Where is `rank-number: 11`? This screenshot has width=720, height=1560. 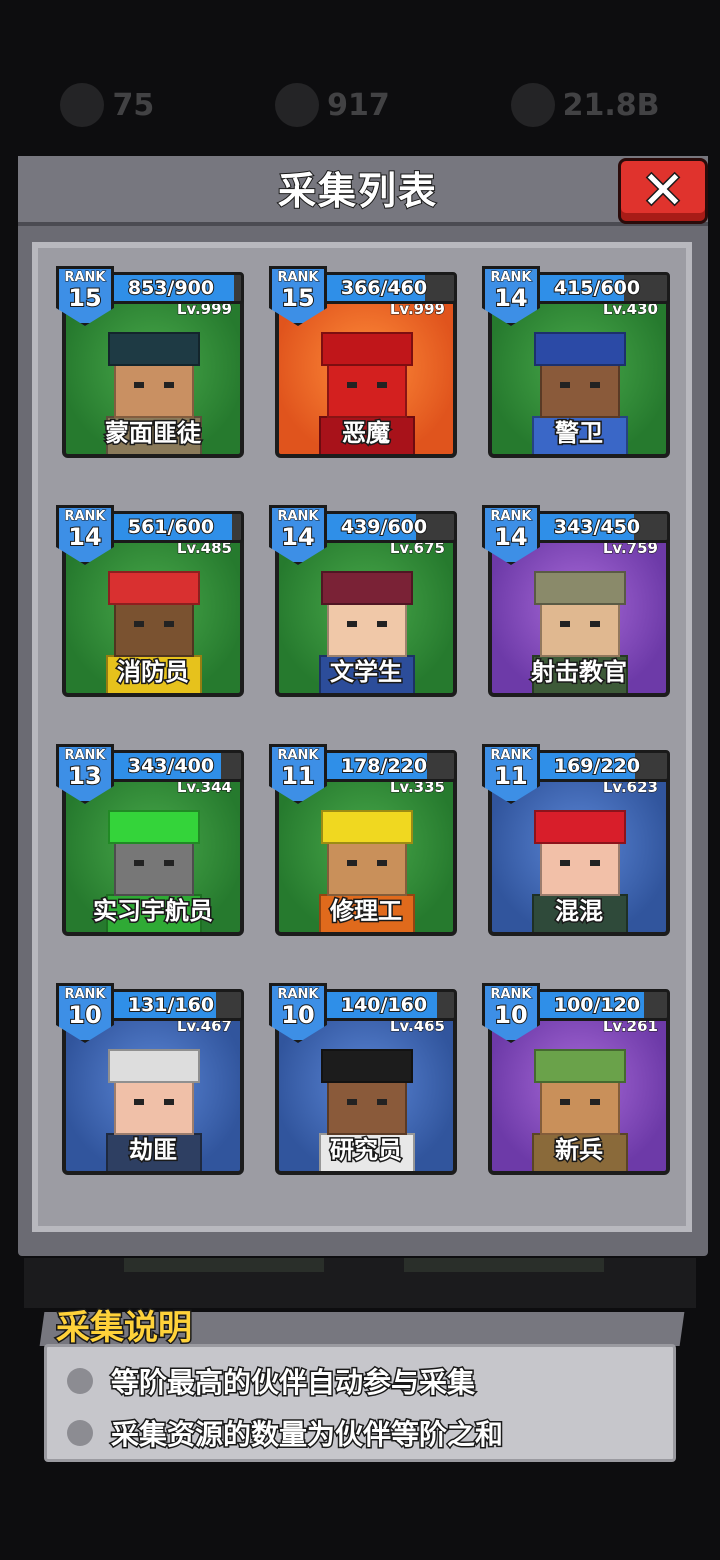 rank-number: 11 is located at coordinates (297, 776).